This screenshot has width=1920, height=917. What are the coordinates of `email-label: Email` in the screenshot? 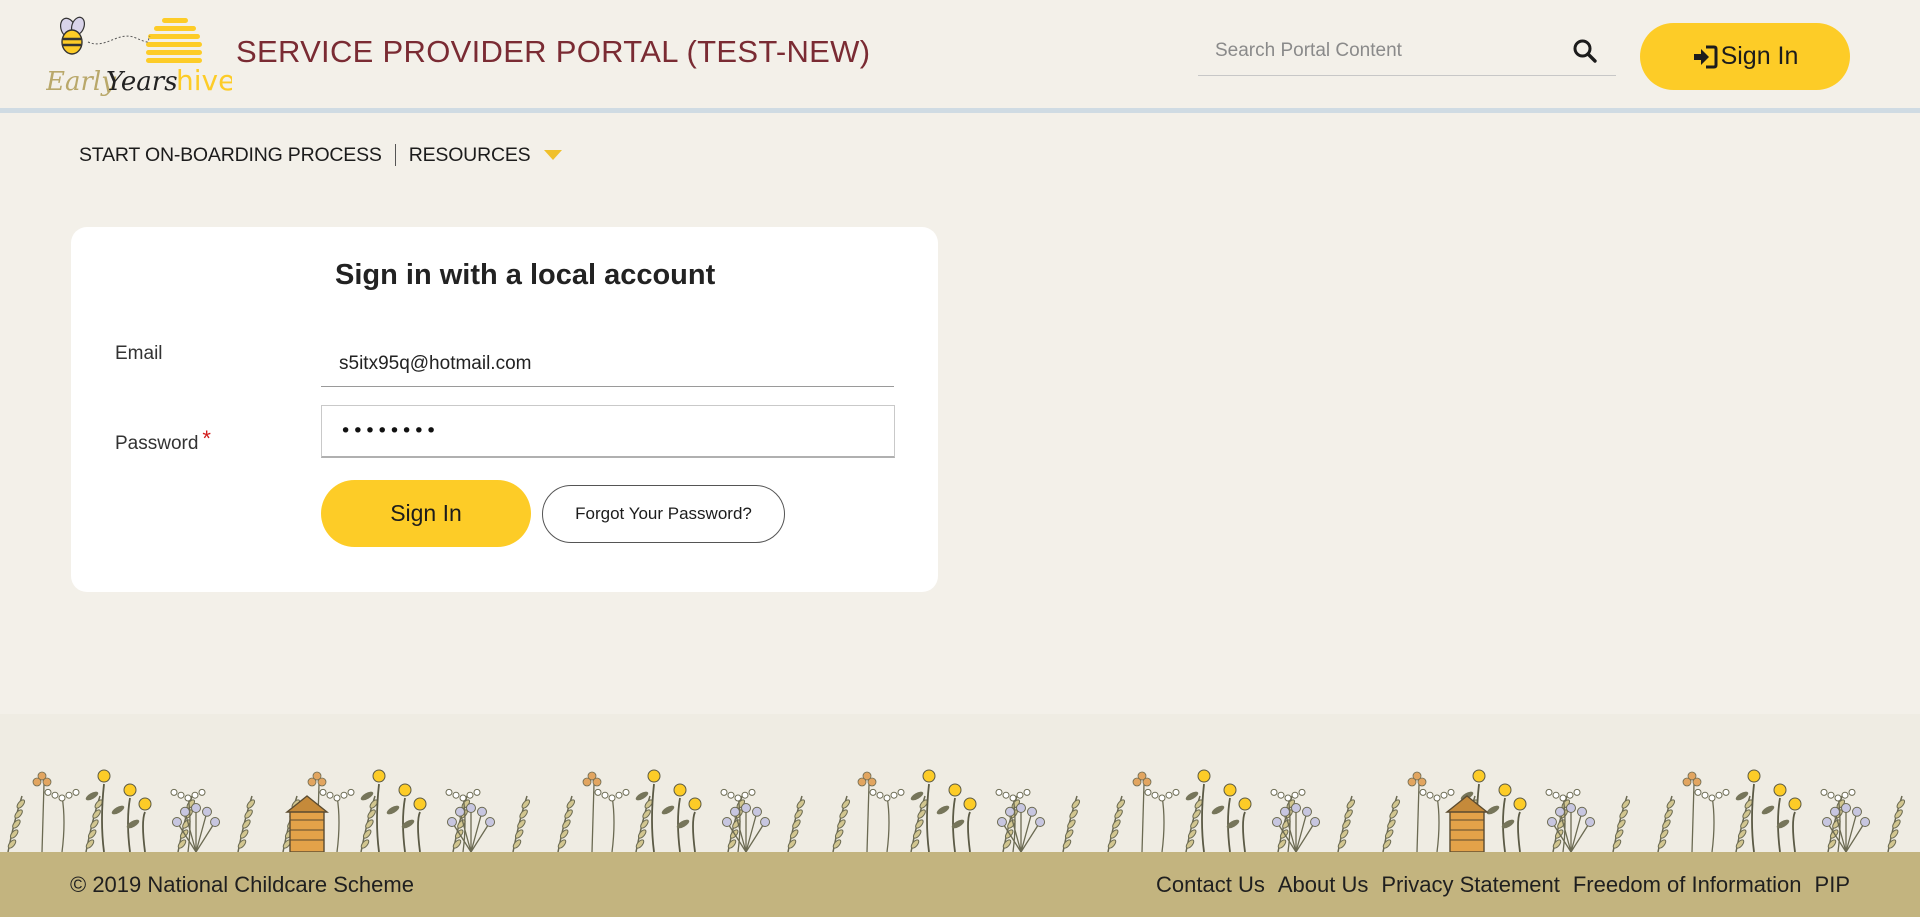 It's located at (139, 353).